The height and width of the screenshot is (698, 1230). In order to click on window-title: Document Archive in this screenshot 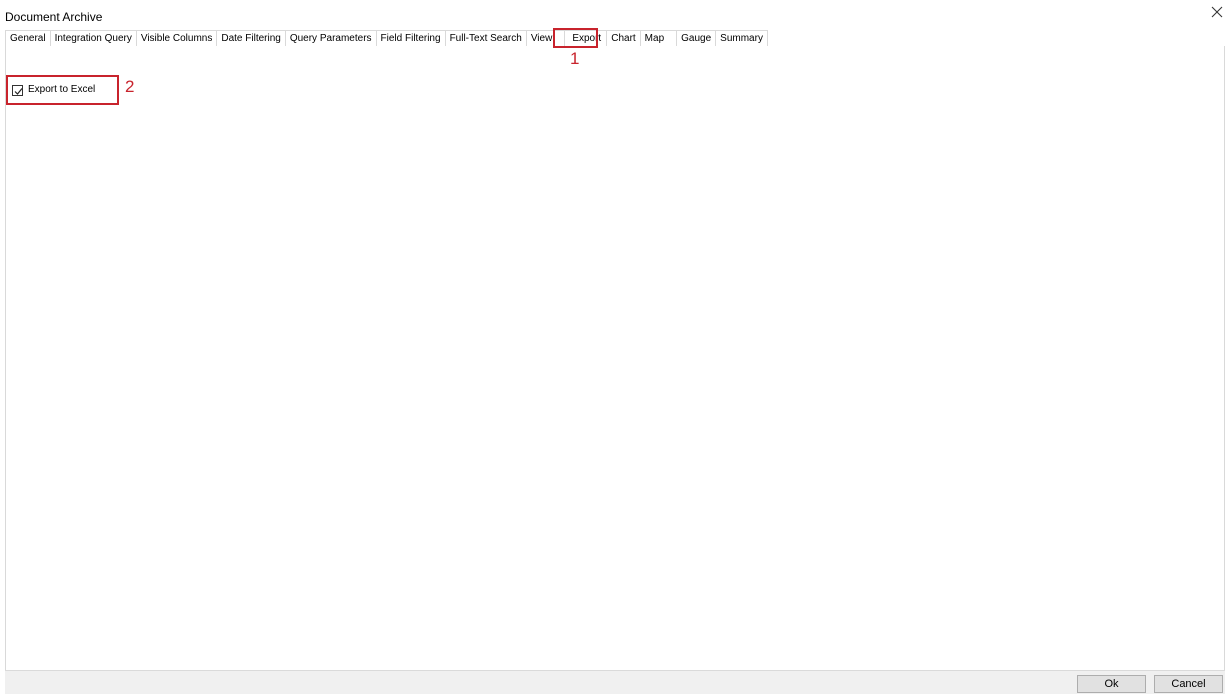, I will do `click(54, 17)`.